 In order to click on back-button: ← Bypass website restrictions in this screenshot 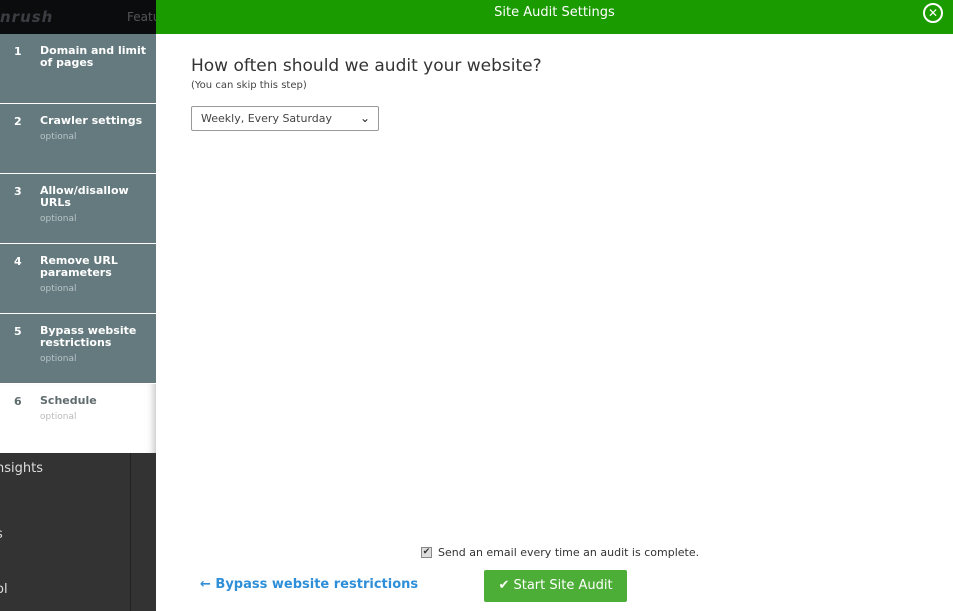, I will do `click(309, 584)`.